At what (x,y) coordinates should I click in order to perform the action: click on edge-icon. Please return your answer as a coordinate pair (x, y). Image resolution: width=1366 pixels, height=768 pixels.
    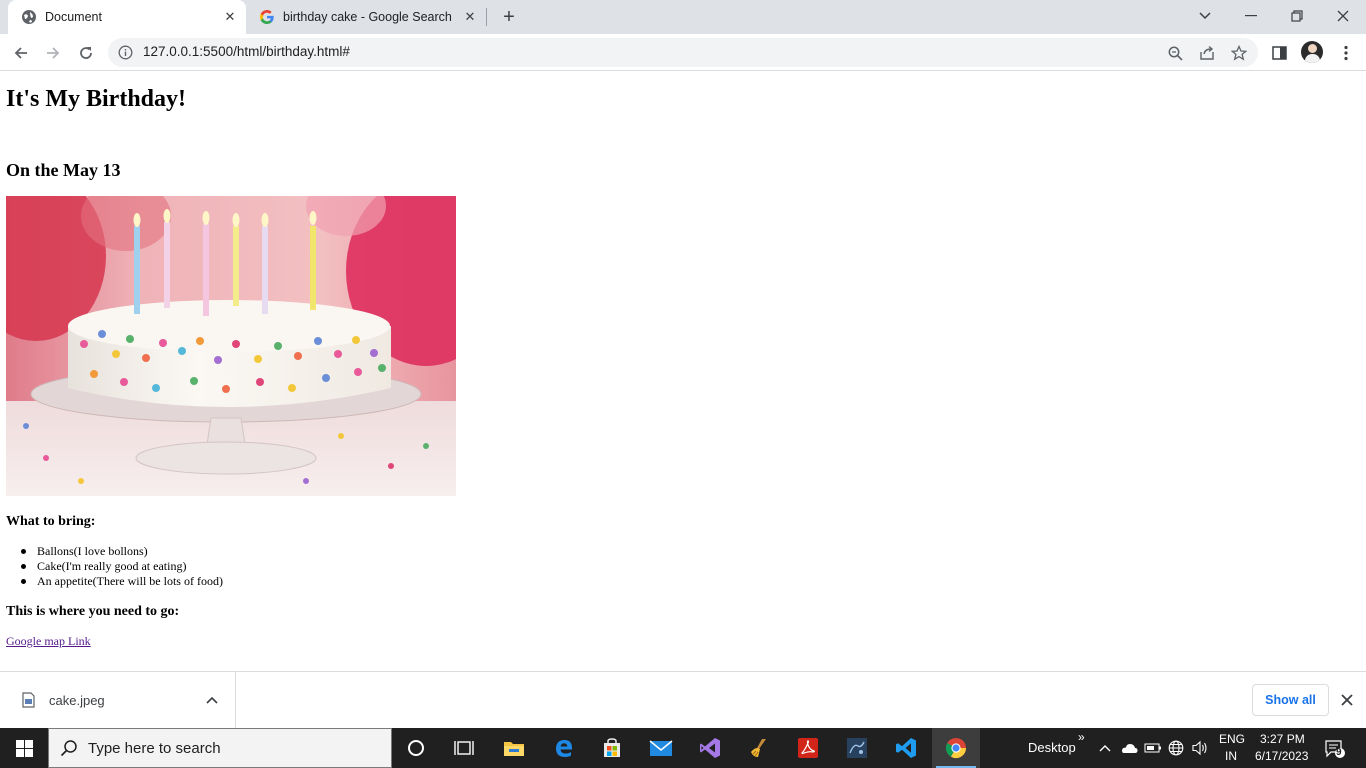
    Looking at the image, I should click on (564, 748).